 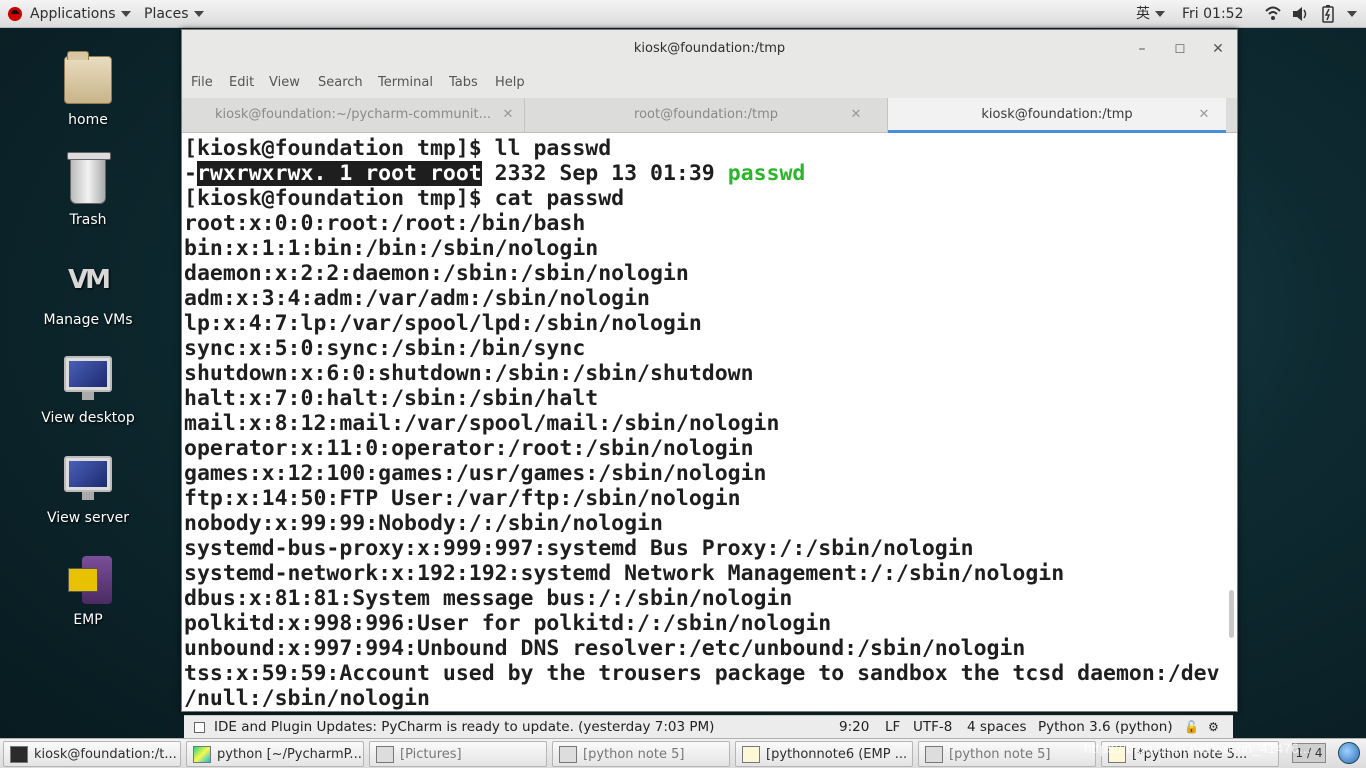 I want to click on terminal-line: [kiosk@foundation tmp]$ cat passwd, so click(x=404, y=198).